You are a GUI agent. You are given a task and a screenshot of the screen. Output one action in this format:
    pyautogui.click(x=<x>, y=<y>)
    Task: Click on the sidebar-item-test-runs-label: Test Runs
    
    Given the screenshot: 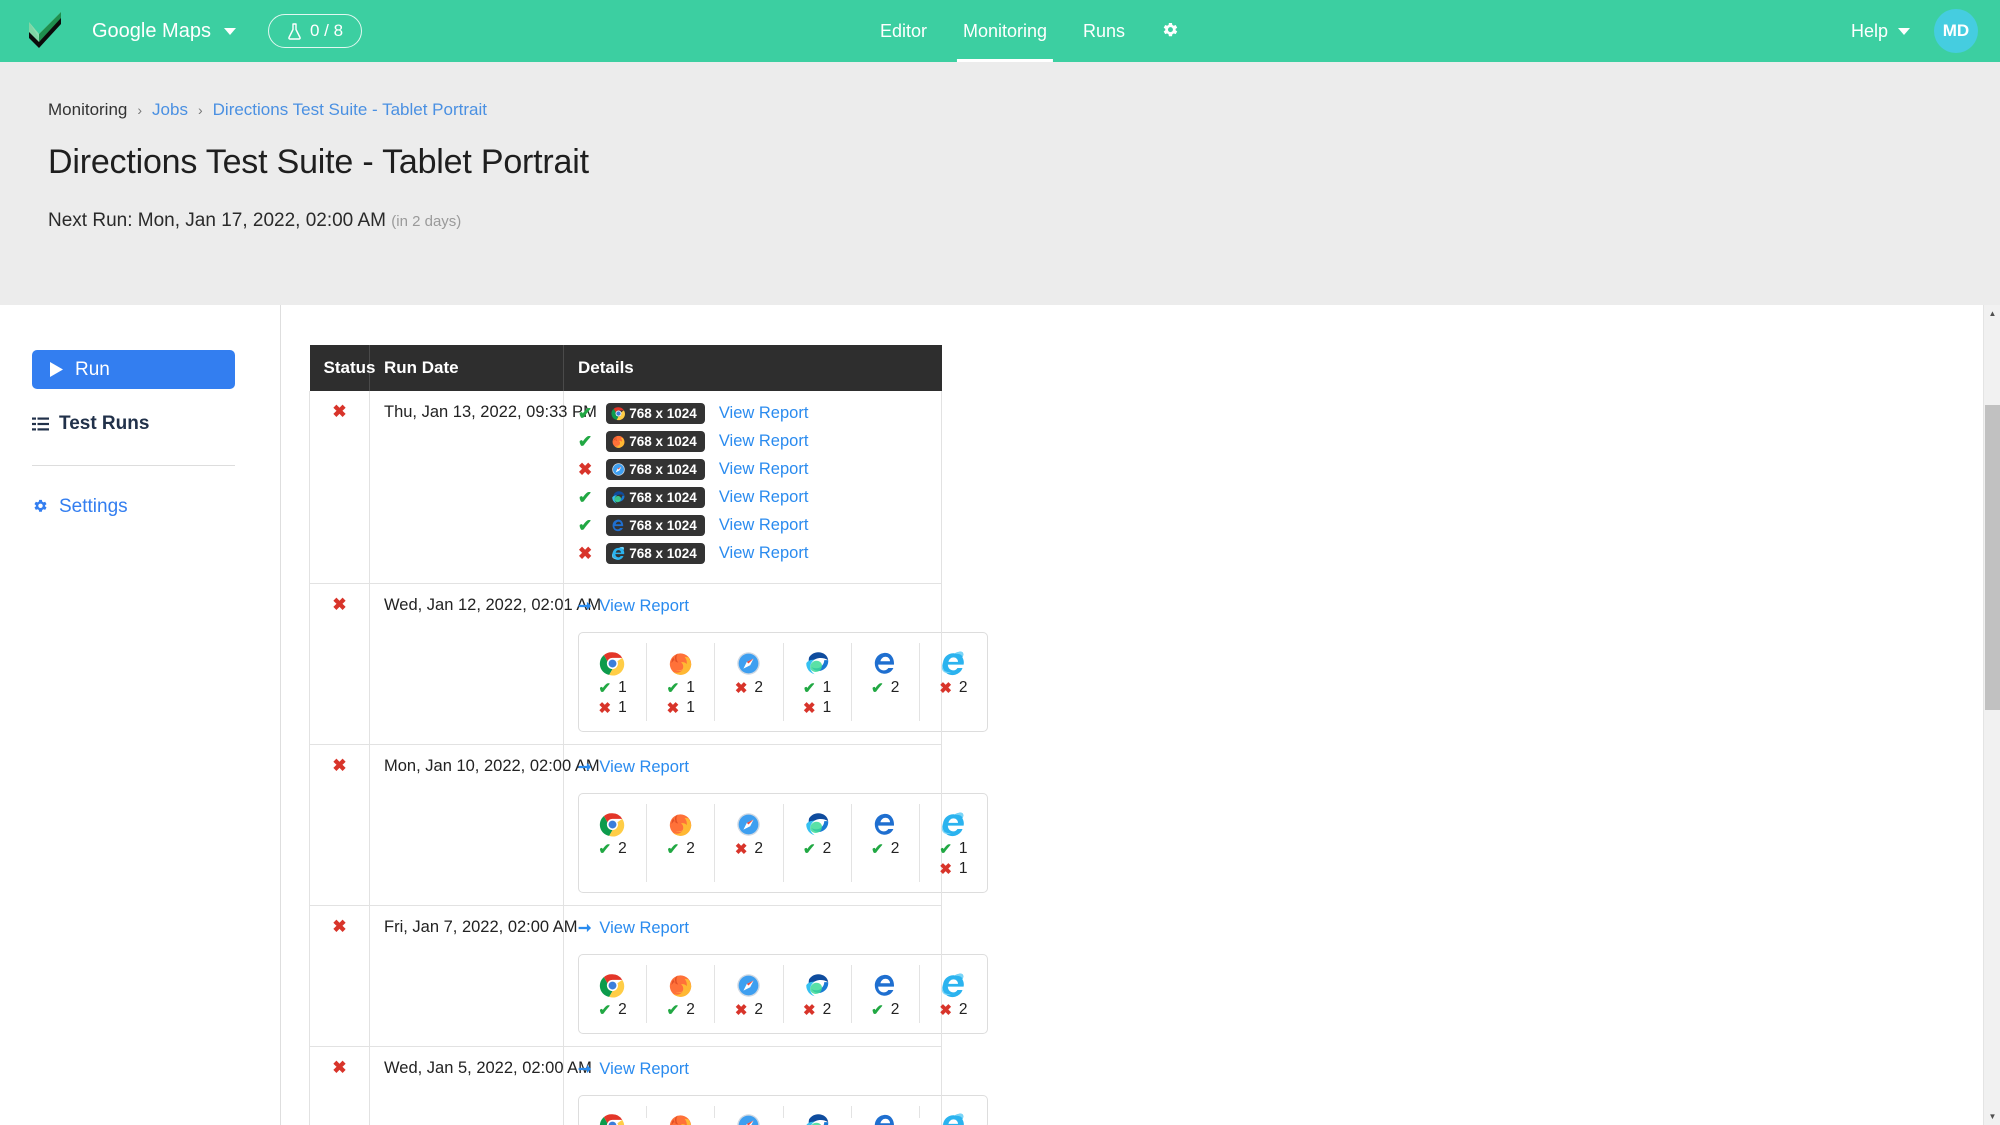 What is the action you would take?
    pyautogui.click(x=104, y=423)
    